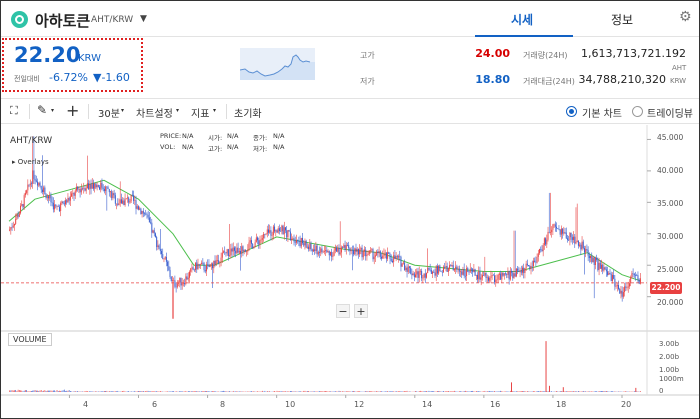 The width and height of the screenshot is (700, 419). Describe the element at coordinates (685, 17) in the screenshot. I see `gear-icon: ⚙` at that location.